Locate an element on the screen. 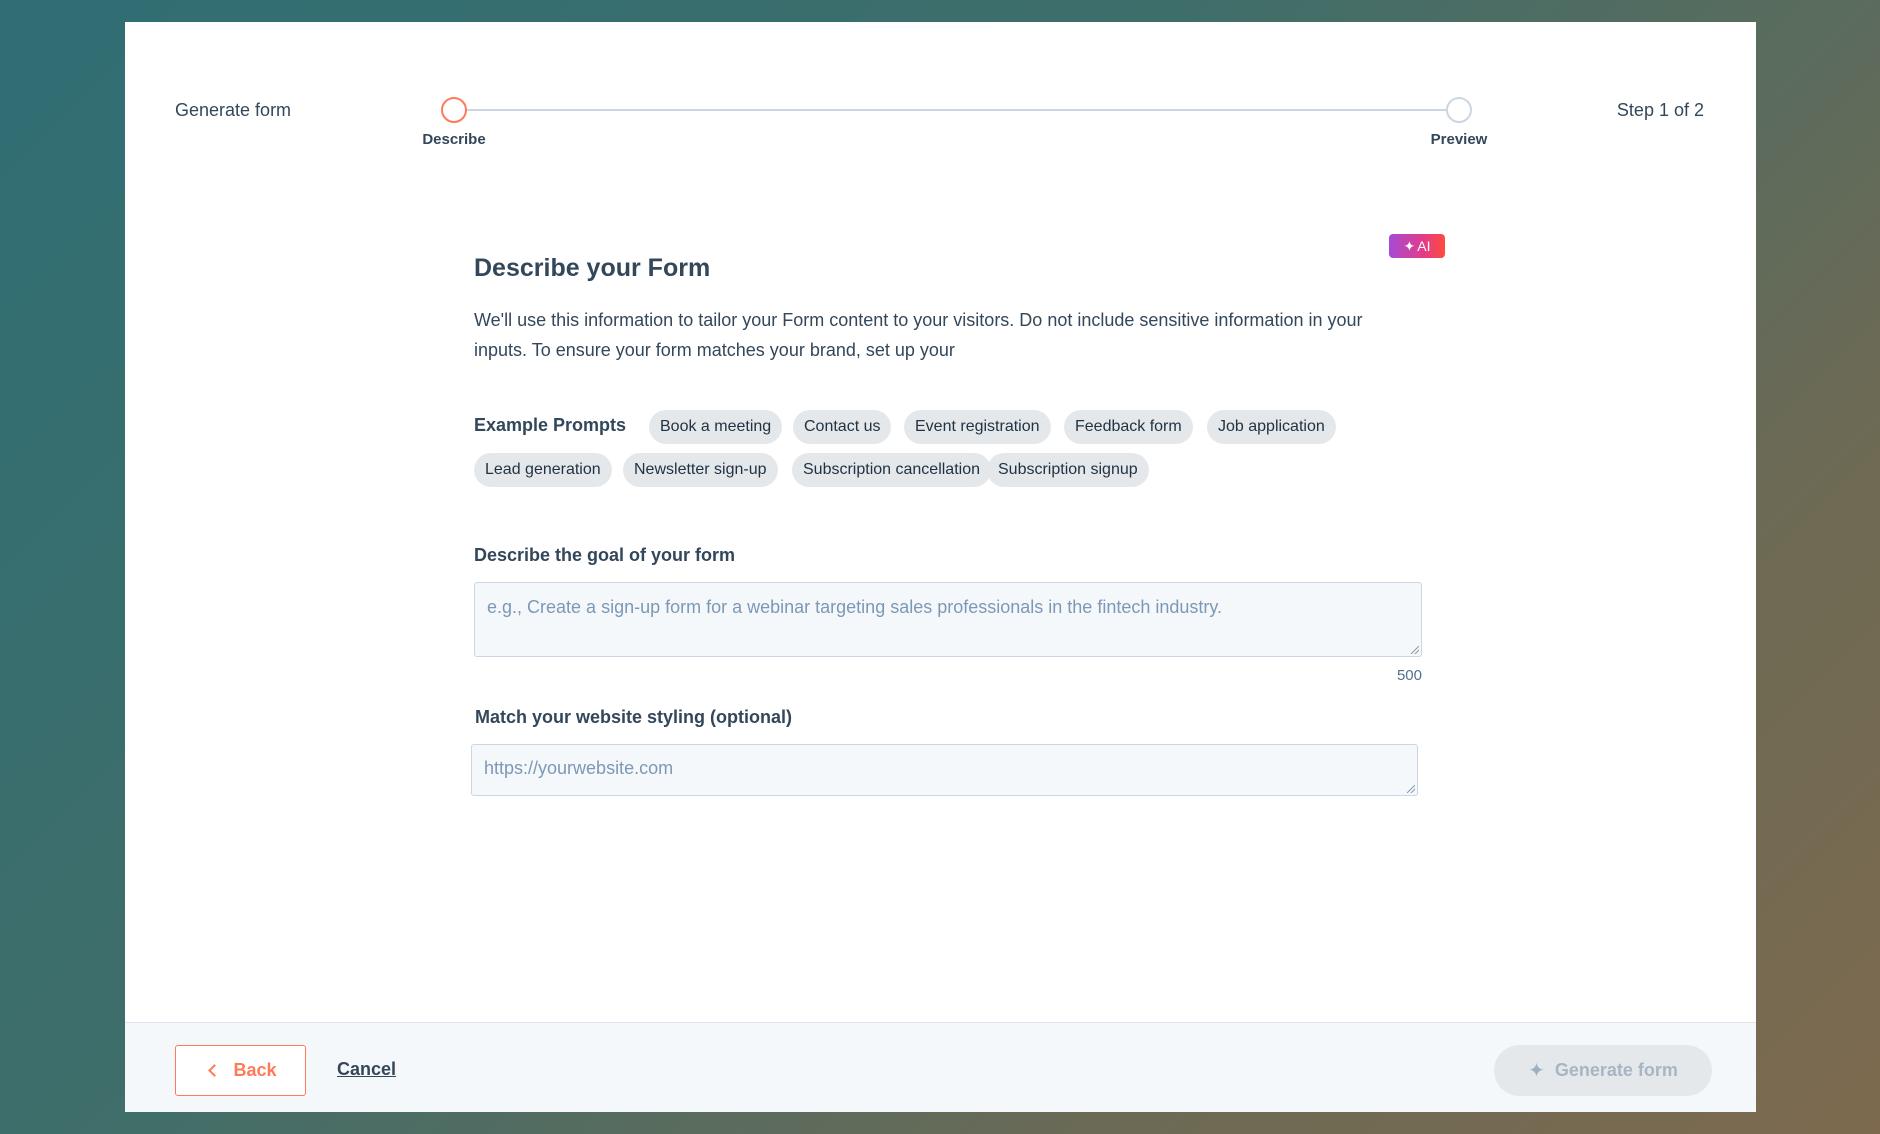  dialog-title: Generate form is located at coordinates (233, 110).